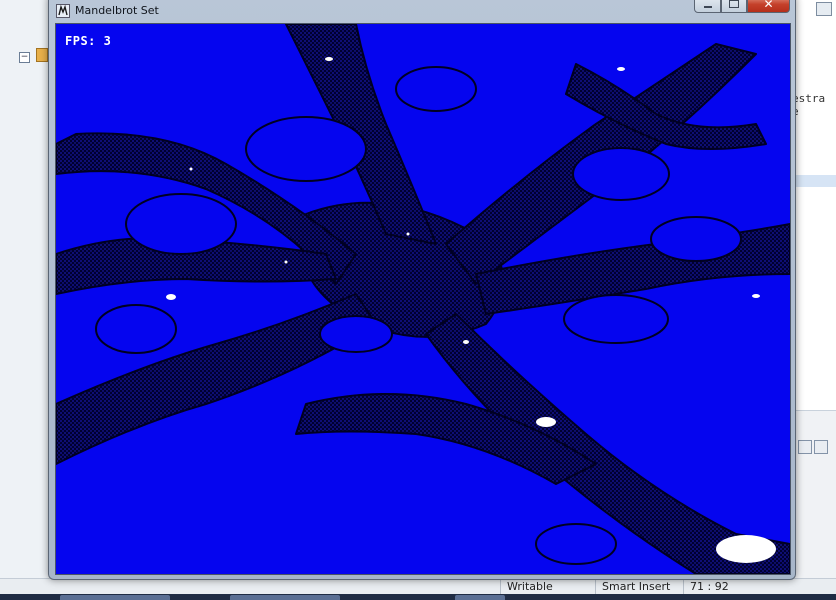 The image size is (836, 600). I want to click on title-bar: Mandelbrot Set ✕, so click(422, 11).